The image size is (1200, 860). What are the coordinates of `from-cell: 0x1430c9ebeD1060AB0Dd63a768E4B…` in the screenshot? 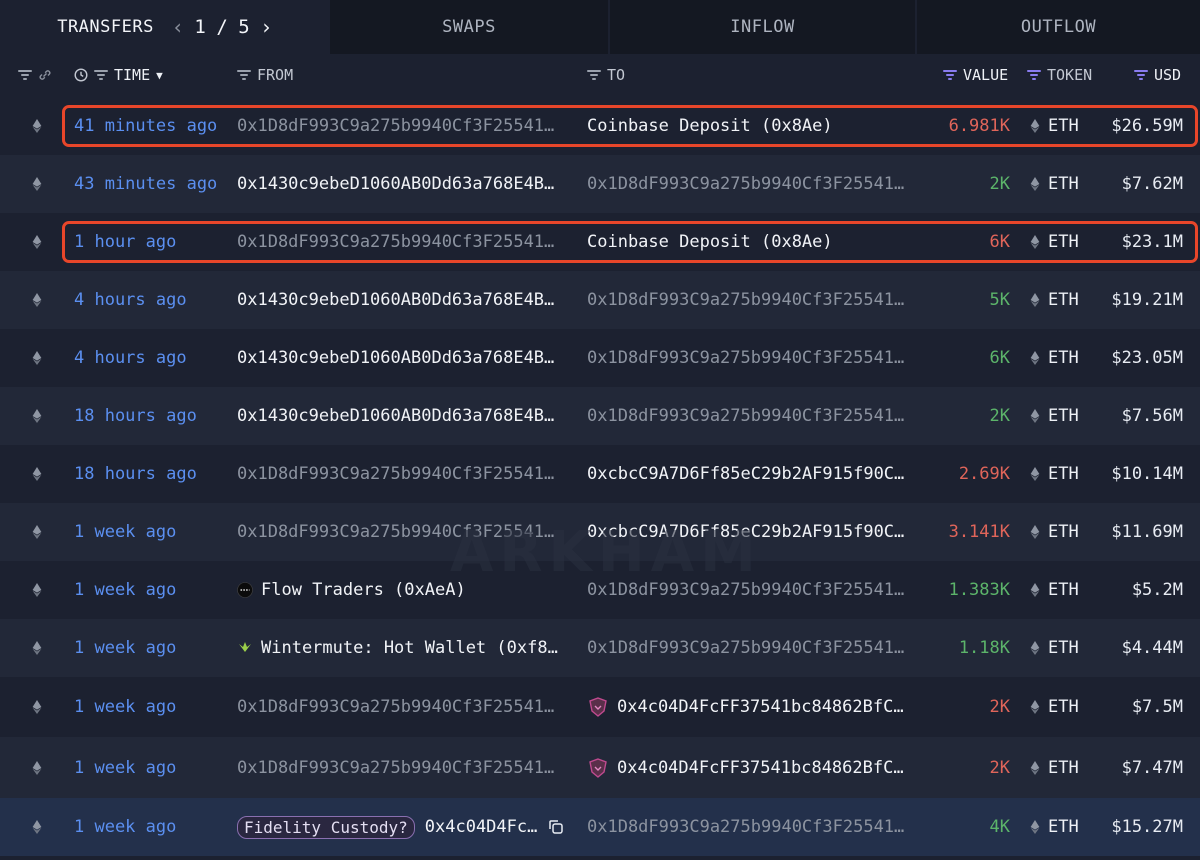 It's located at (409, 358).